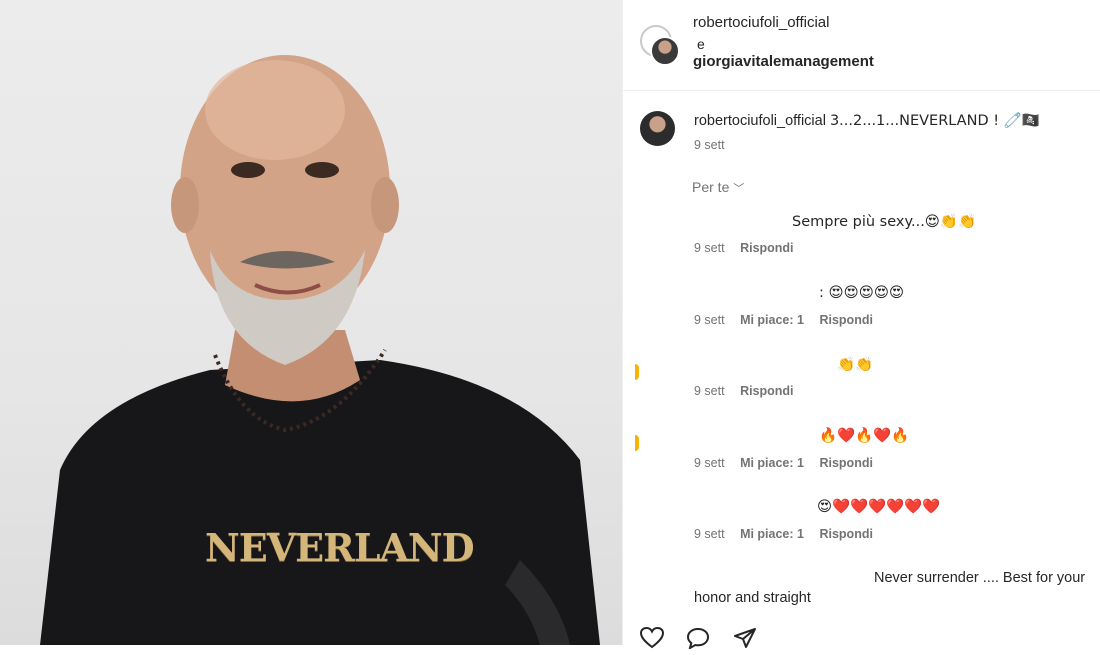 The width and height of the screenshot is (1100, 655). Describe the element at coordinates (652, 640) in the screenshot. I see `heart-icon` at that location.